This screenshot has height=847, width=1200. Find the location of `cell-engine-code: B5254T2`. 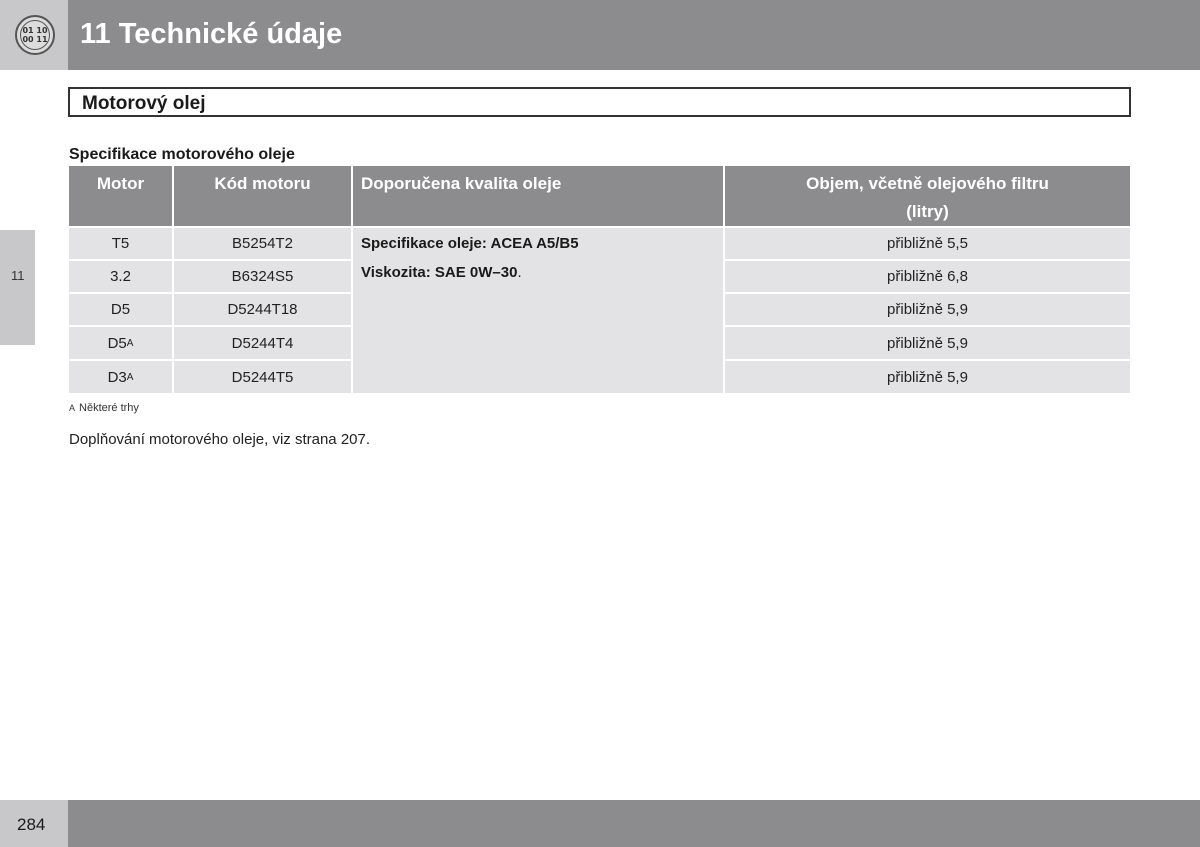

cell-engine-code: B5254T2 is located at coordinates (262, 243).